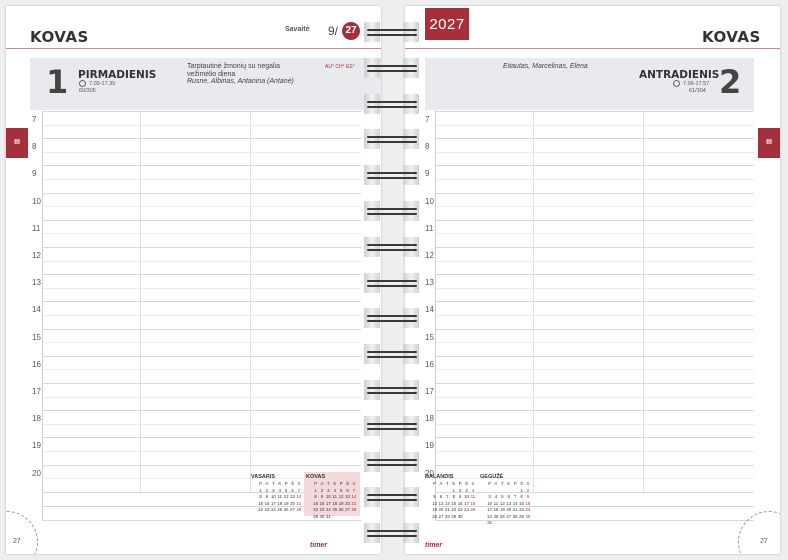 Image resolution: width=788 pixels, height=560 pixels. Describe the element at coordinates (97, 83) in the screenshot. I see `sun-times: 7.09-17.35` at that location.